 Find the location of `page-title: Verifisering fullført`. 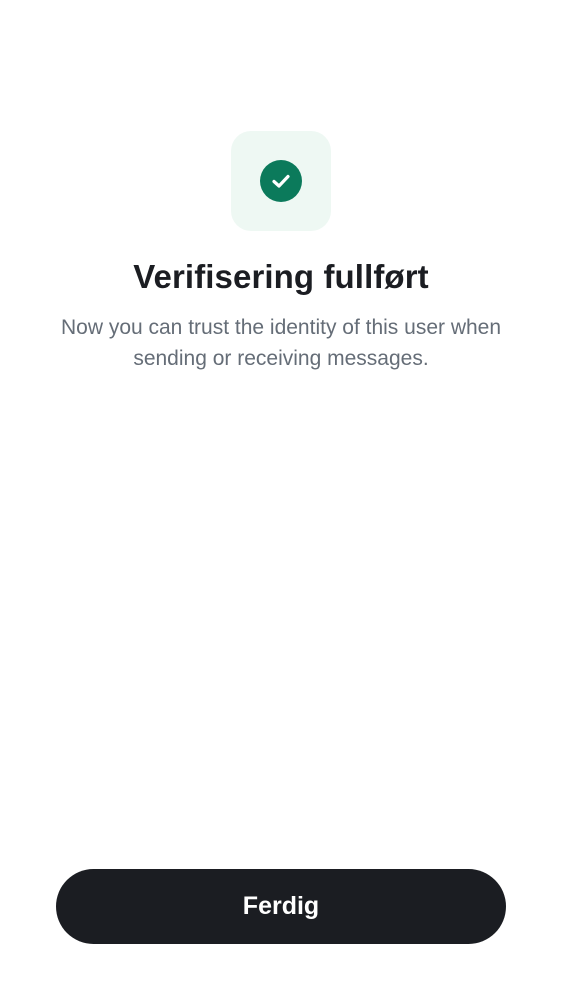

page-title: Verifisering fullført is located at coordinates (281, 276).